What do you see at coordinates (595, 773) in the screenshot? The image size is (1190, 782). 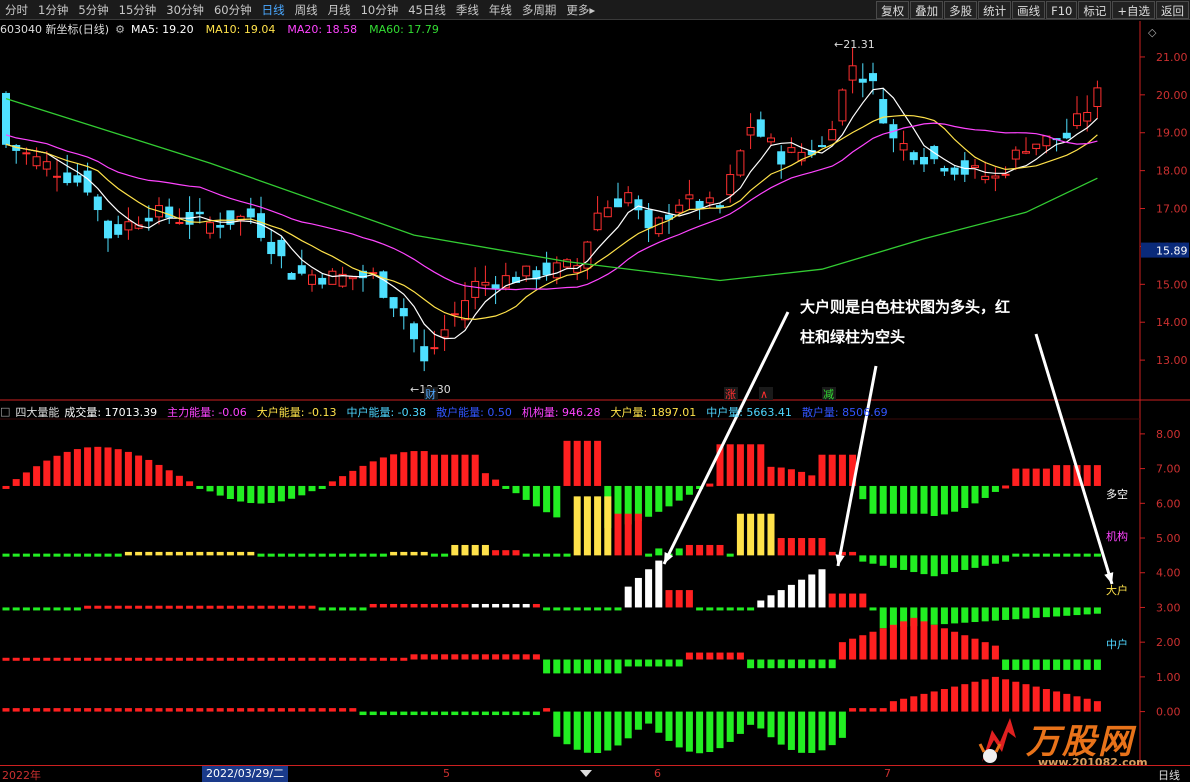 I see `time-axis: 2022年 2022/03/29/二 5 6 7 日线` at bounding box center [595, 773].